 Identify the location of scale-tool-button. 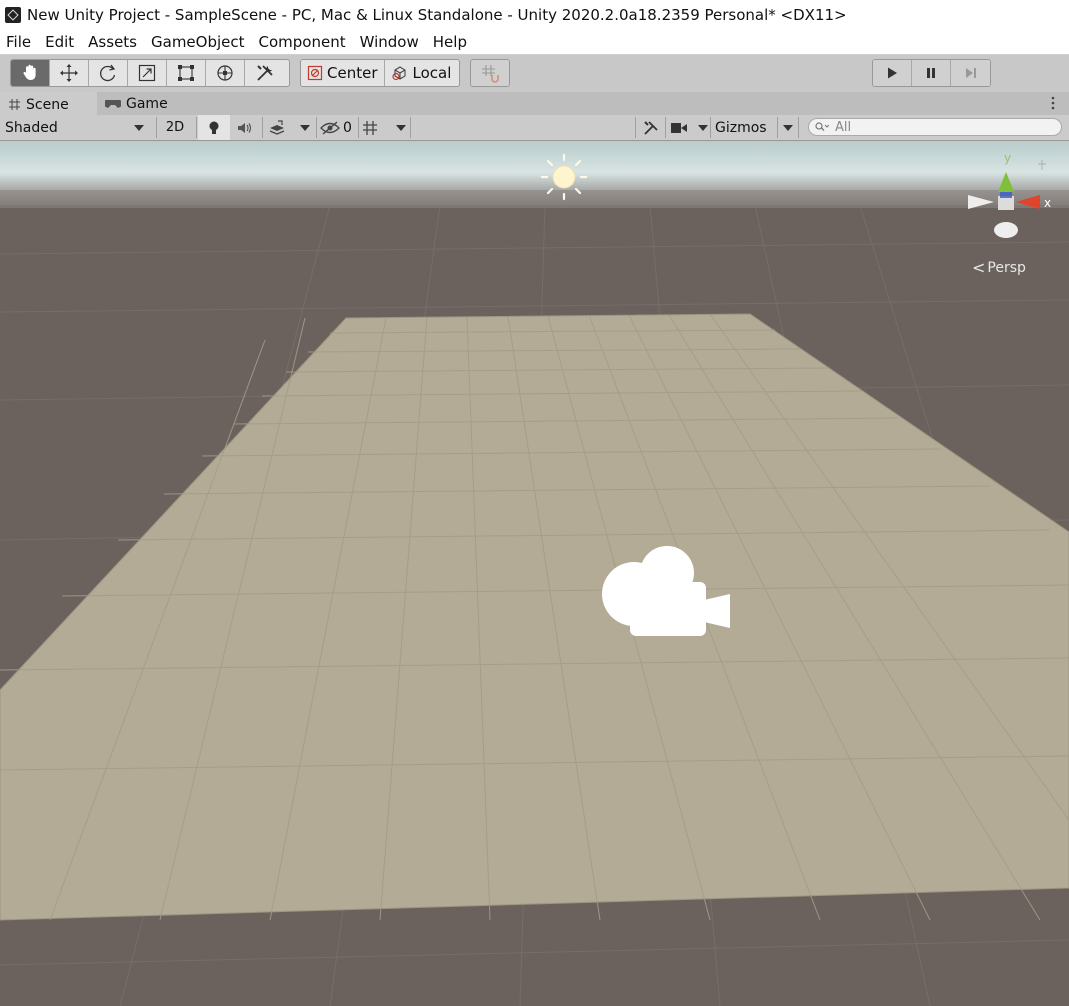
(147, 73).